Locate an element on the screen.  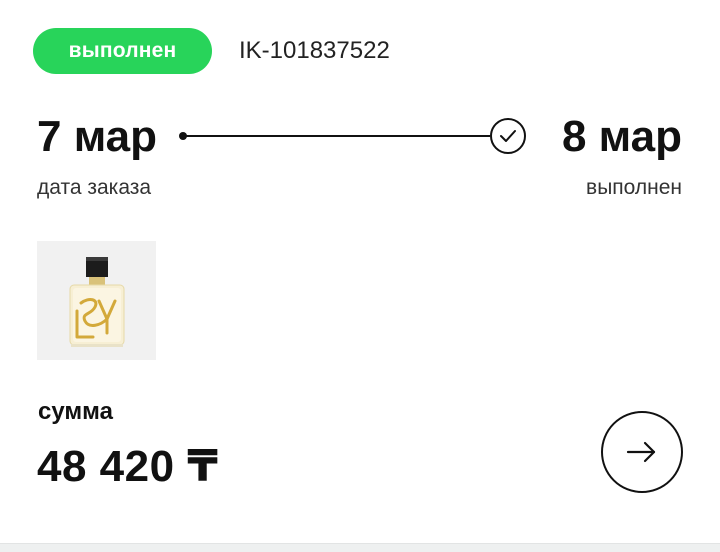
order-date-label: дата заказа is located at coordinates (94, 187).